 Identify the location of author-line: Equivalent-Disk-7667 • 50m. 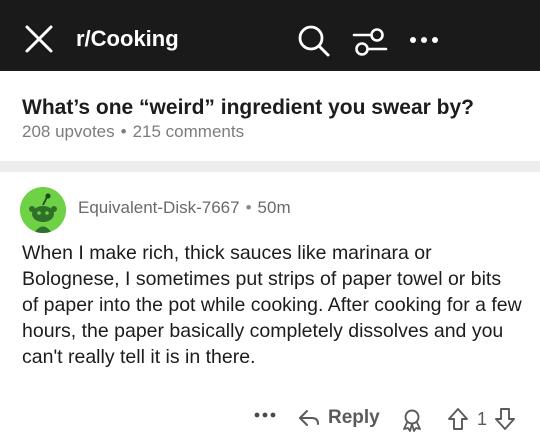
(184, 208).